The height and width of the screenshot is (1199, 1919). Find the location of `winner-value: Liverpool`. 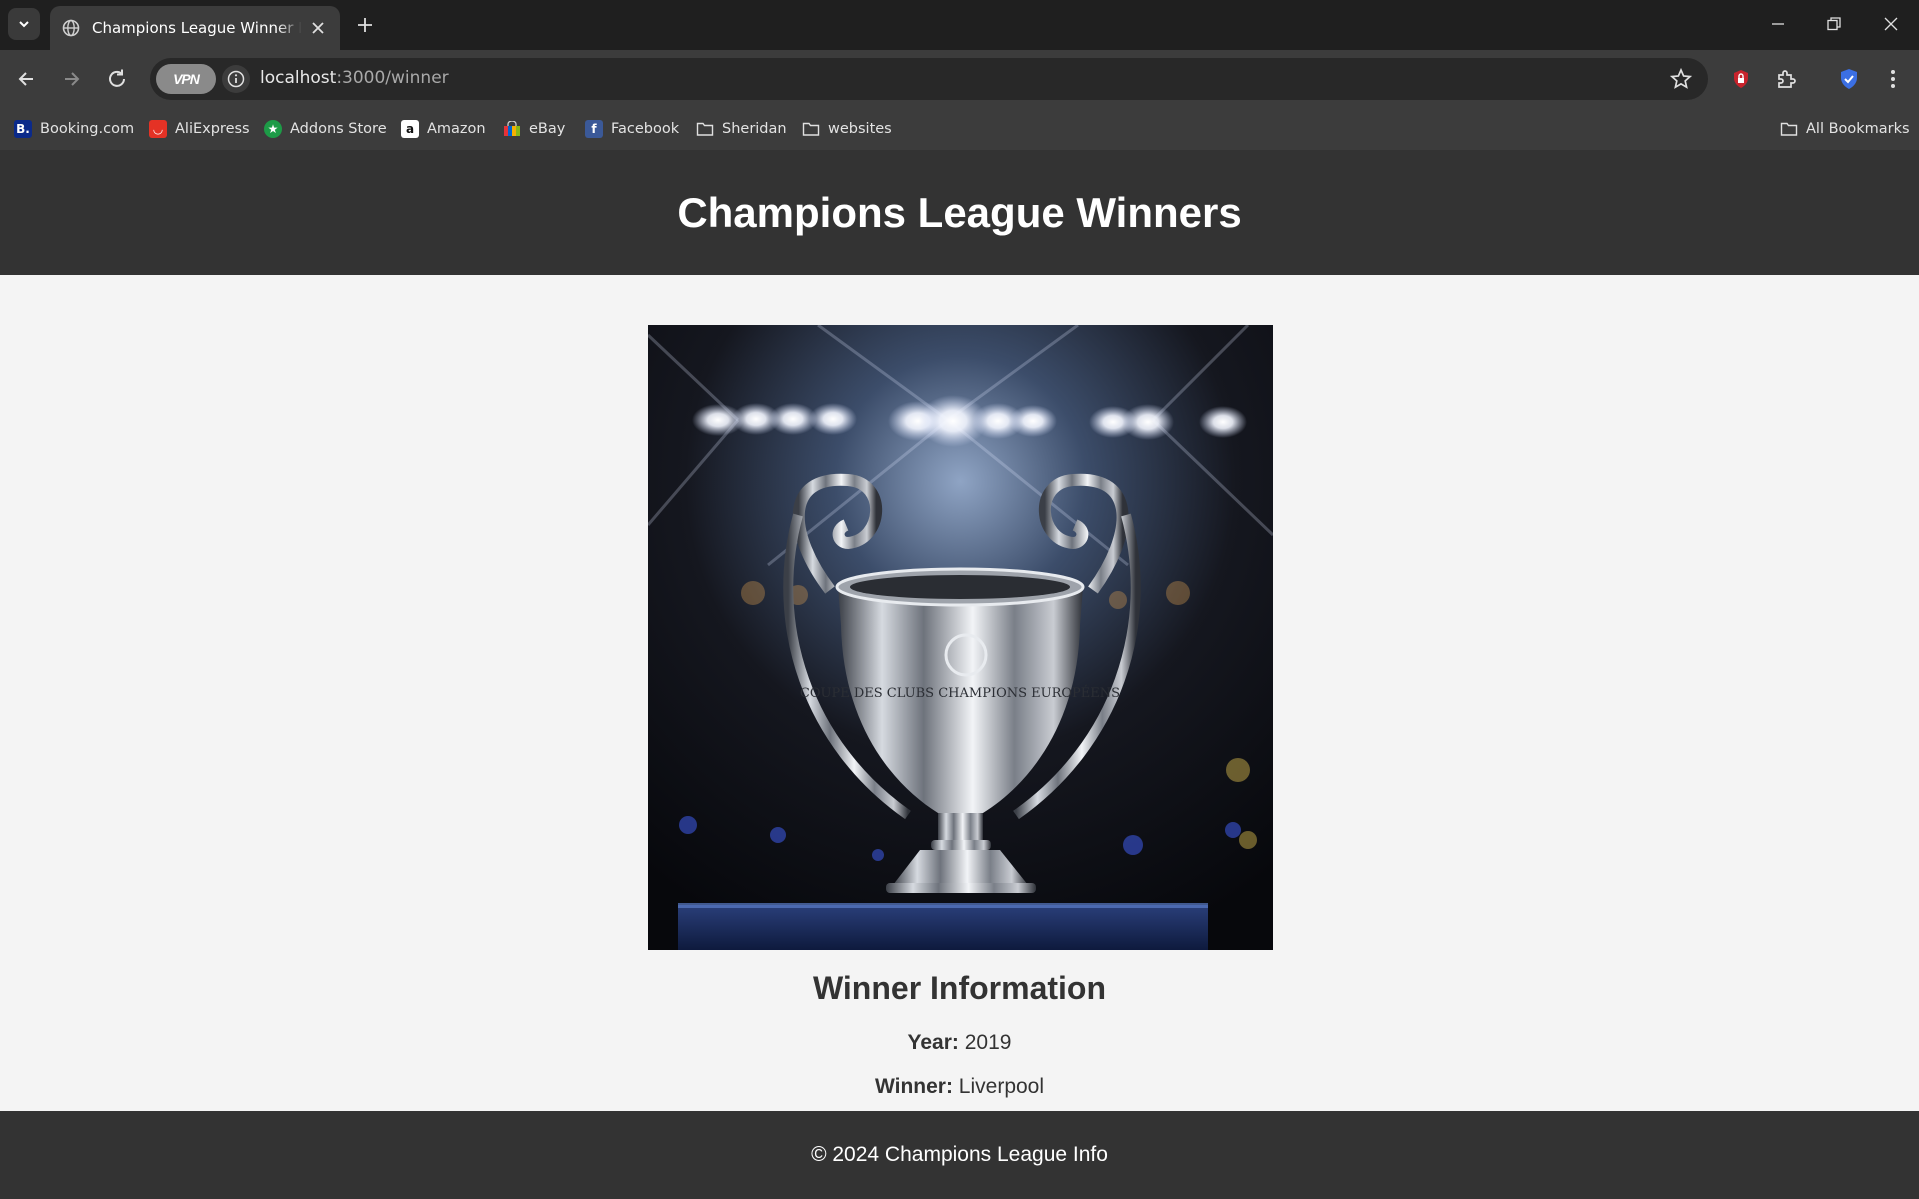

winner-value: Liverpool is located at coordinates (1001, 1086).